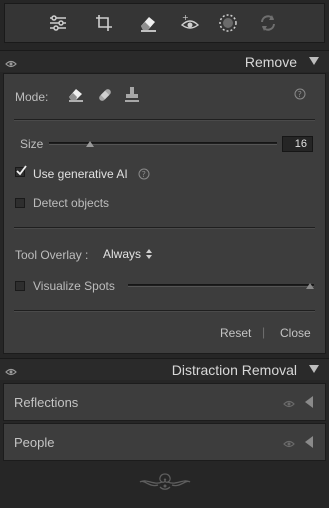 This screenshot has width=329, height=508. Describe the element at coordinates (76, 95) in the screenshot. I see `eraser-mode-icon` at that location.